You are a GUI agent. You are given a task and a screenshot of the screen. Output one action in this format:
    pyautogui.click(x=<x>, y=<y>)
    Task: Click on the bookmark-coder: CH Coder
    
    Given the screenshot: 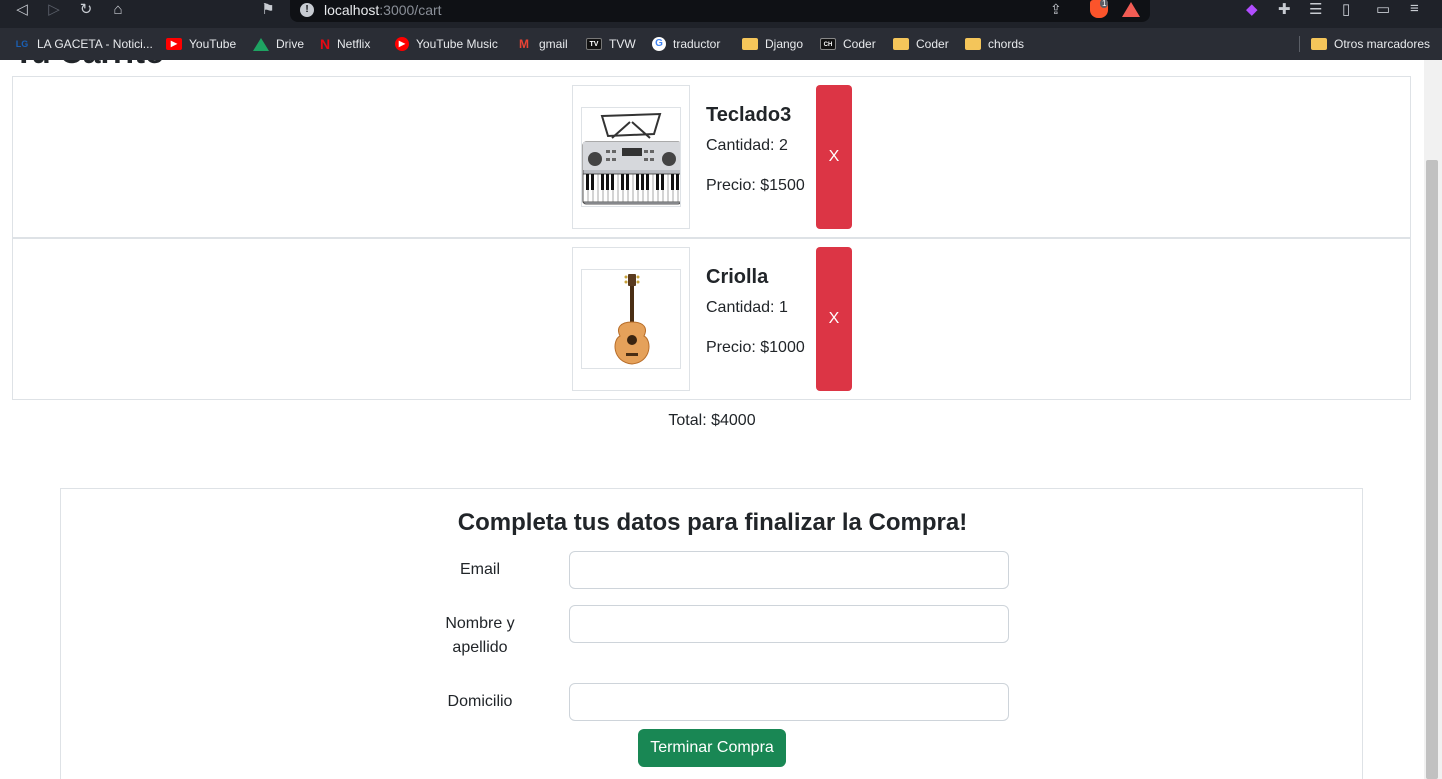 What is the action you would take?
    pyautogui.click(x=848, y=44)
    